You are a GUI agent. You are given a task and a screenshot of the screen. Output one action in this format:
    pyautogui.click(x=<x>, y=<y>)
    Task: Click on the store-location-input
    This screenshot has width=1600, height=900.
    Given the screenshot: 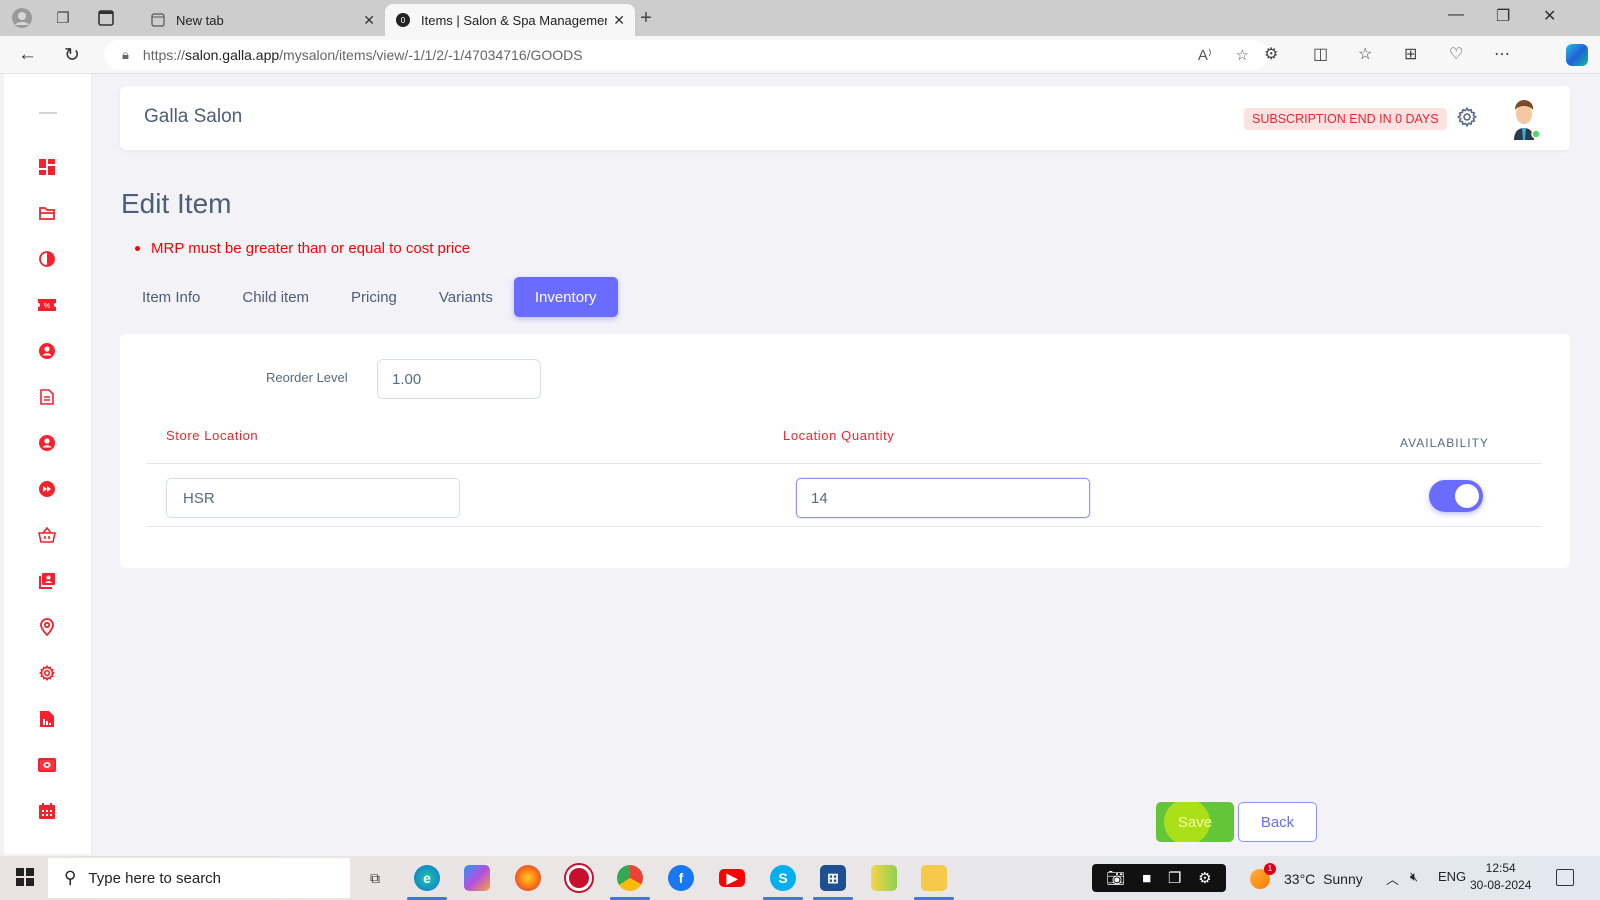 What is the action you would take?
    pyautogui.click(x=313, y=498)
    